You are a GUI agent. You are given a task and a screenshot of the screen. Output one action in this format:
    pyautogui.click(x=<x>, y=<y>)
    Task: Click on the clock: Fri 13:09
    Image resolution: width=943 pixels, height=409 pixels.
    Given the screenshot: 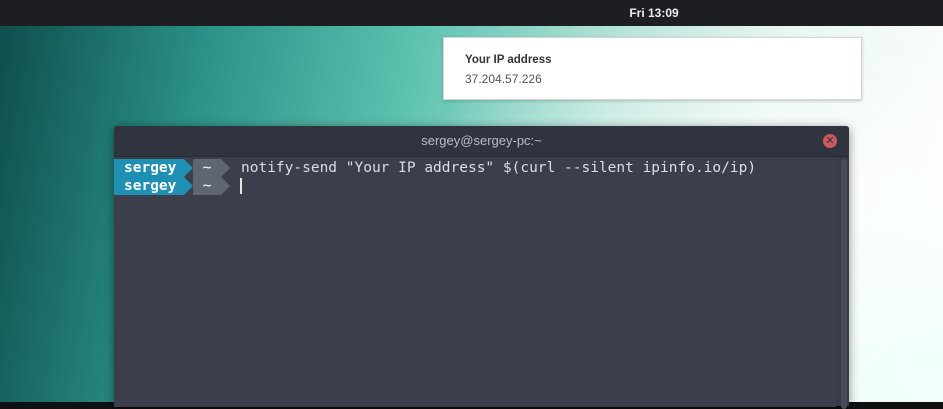 What is the action you would take?
    pyautogui.click(x=471, y=13)
    